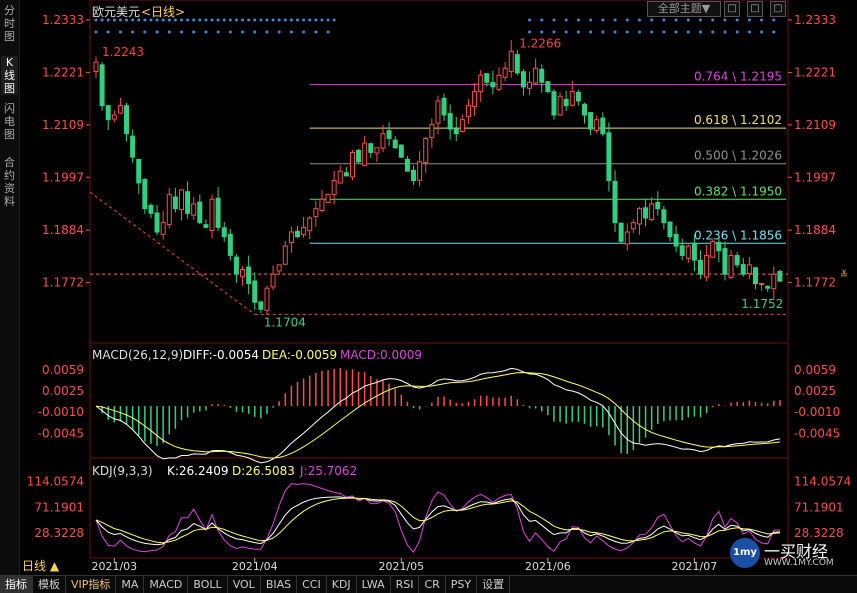 Image resolution: width=857 pixels, height=593 pixels. Describe the element at coordinates (138, 355) in the screenshot. I see `macd-title: MACD(26,12,9)` at that location.